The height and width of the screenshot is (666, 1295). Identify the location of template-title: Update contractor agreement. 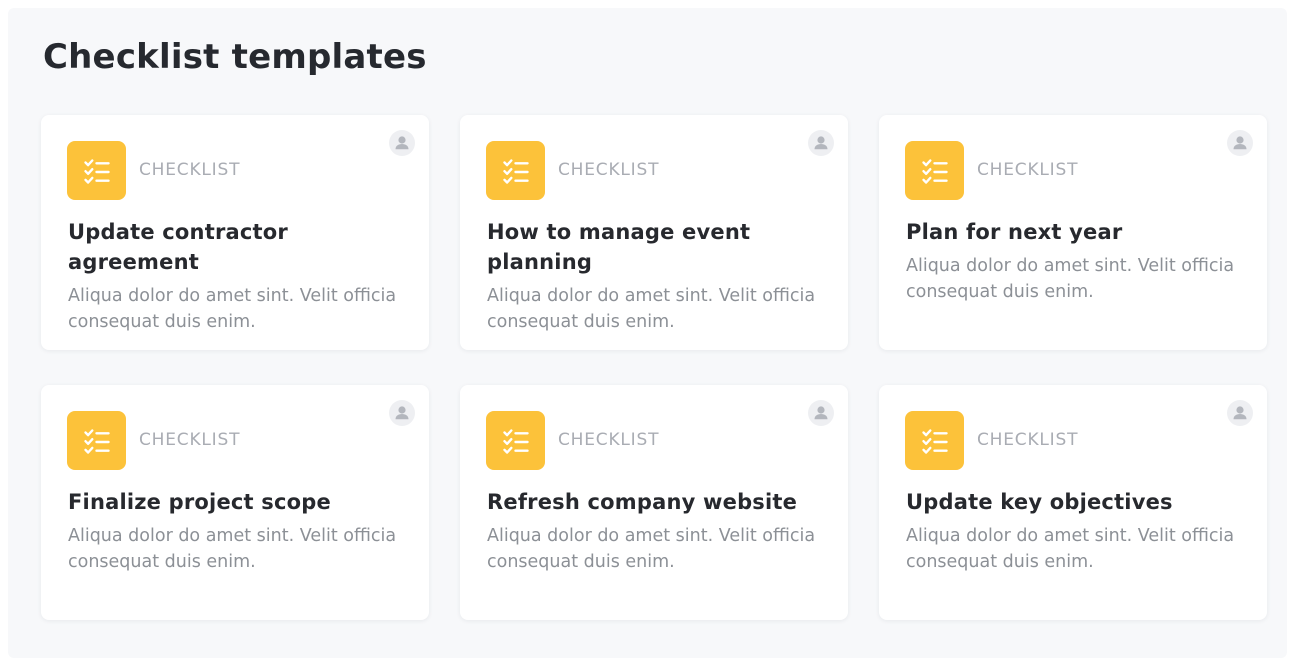
(178, 247).